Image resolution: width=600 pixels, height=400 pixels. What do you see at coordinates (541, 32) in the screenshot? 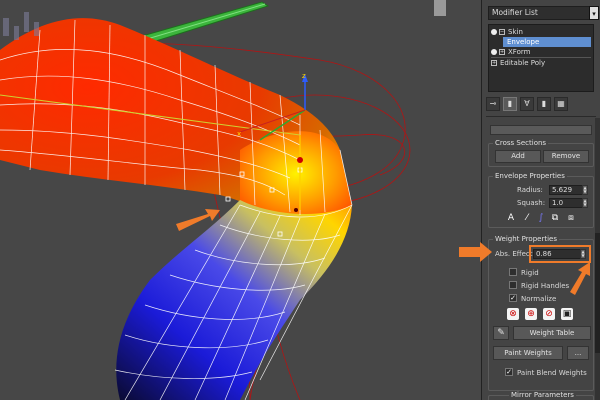
I see `stack-item-skin: − Skin` at bounding box center [541, 32].